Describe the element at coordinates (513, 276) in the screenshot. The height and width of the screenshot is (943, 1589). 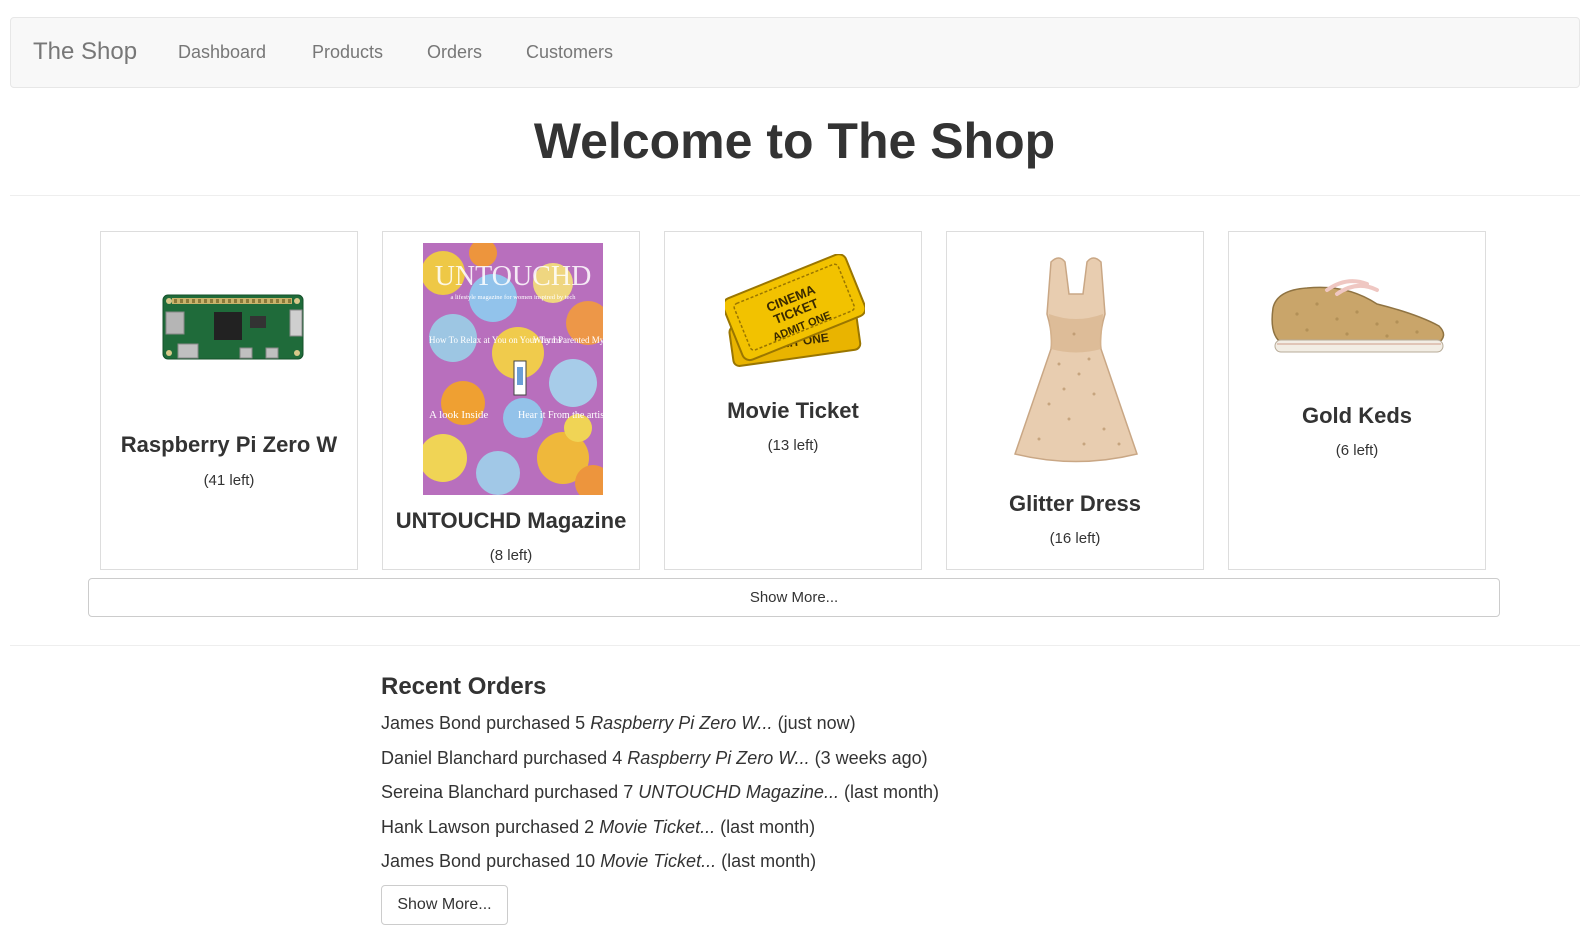
I see `magazine-masthead: UNTOUCHD` at that location.